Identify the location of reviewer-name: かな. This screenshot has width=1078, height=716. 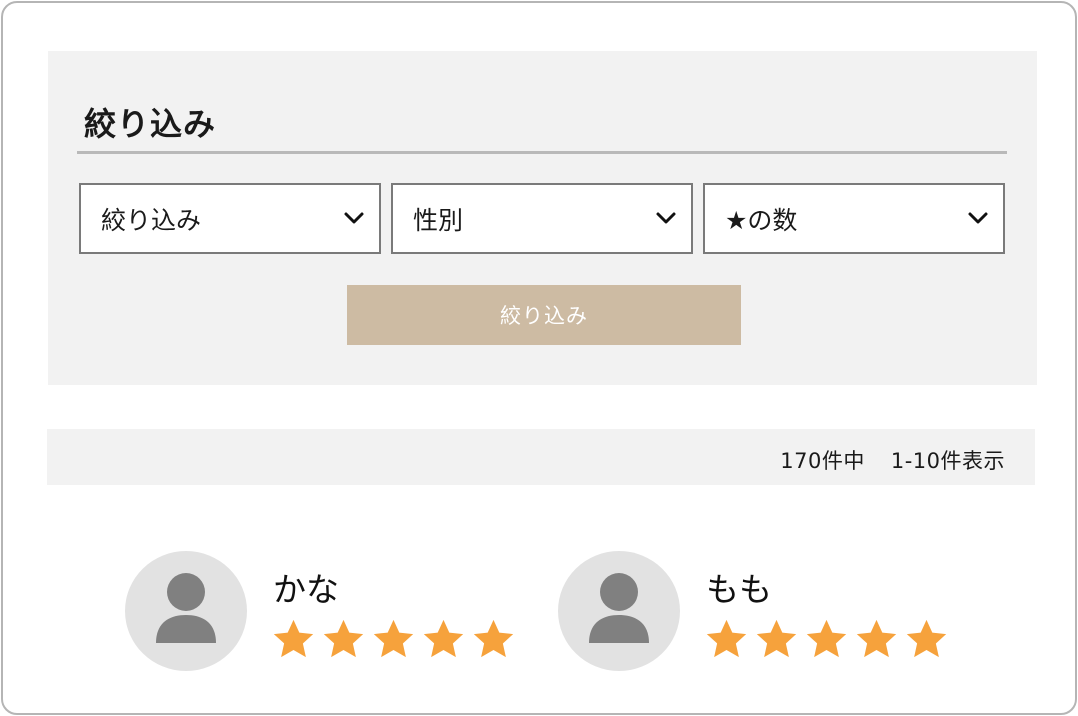
(306, 589).